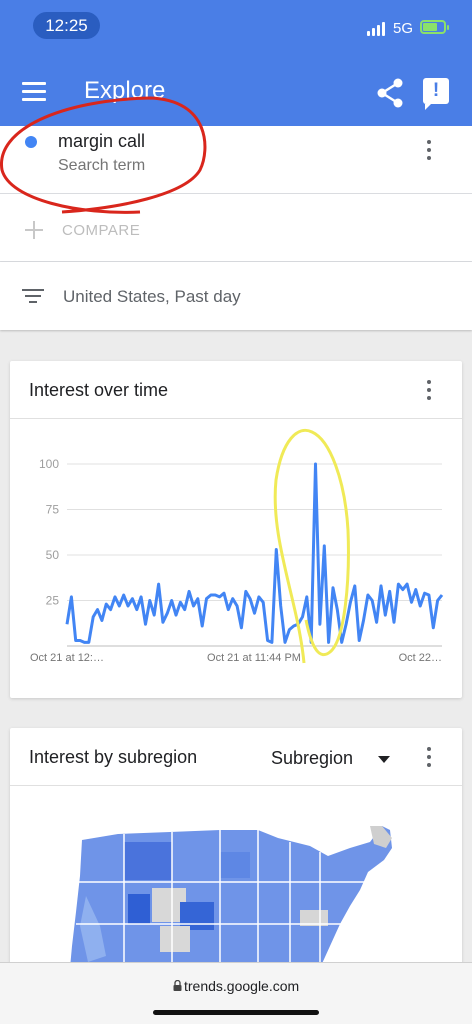 The image size is (472, 1024). I want to click on subregion-dropdown: Subregion, so click(312, 758).